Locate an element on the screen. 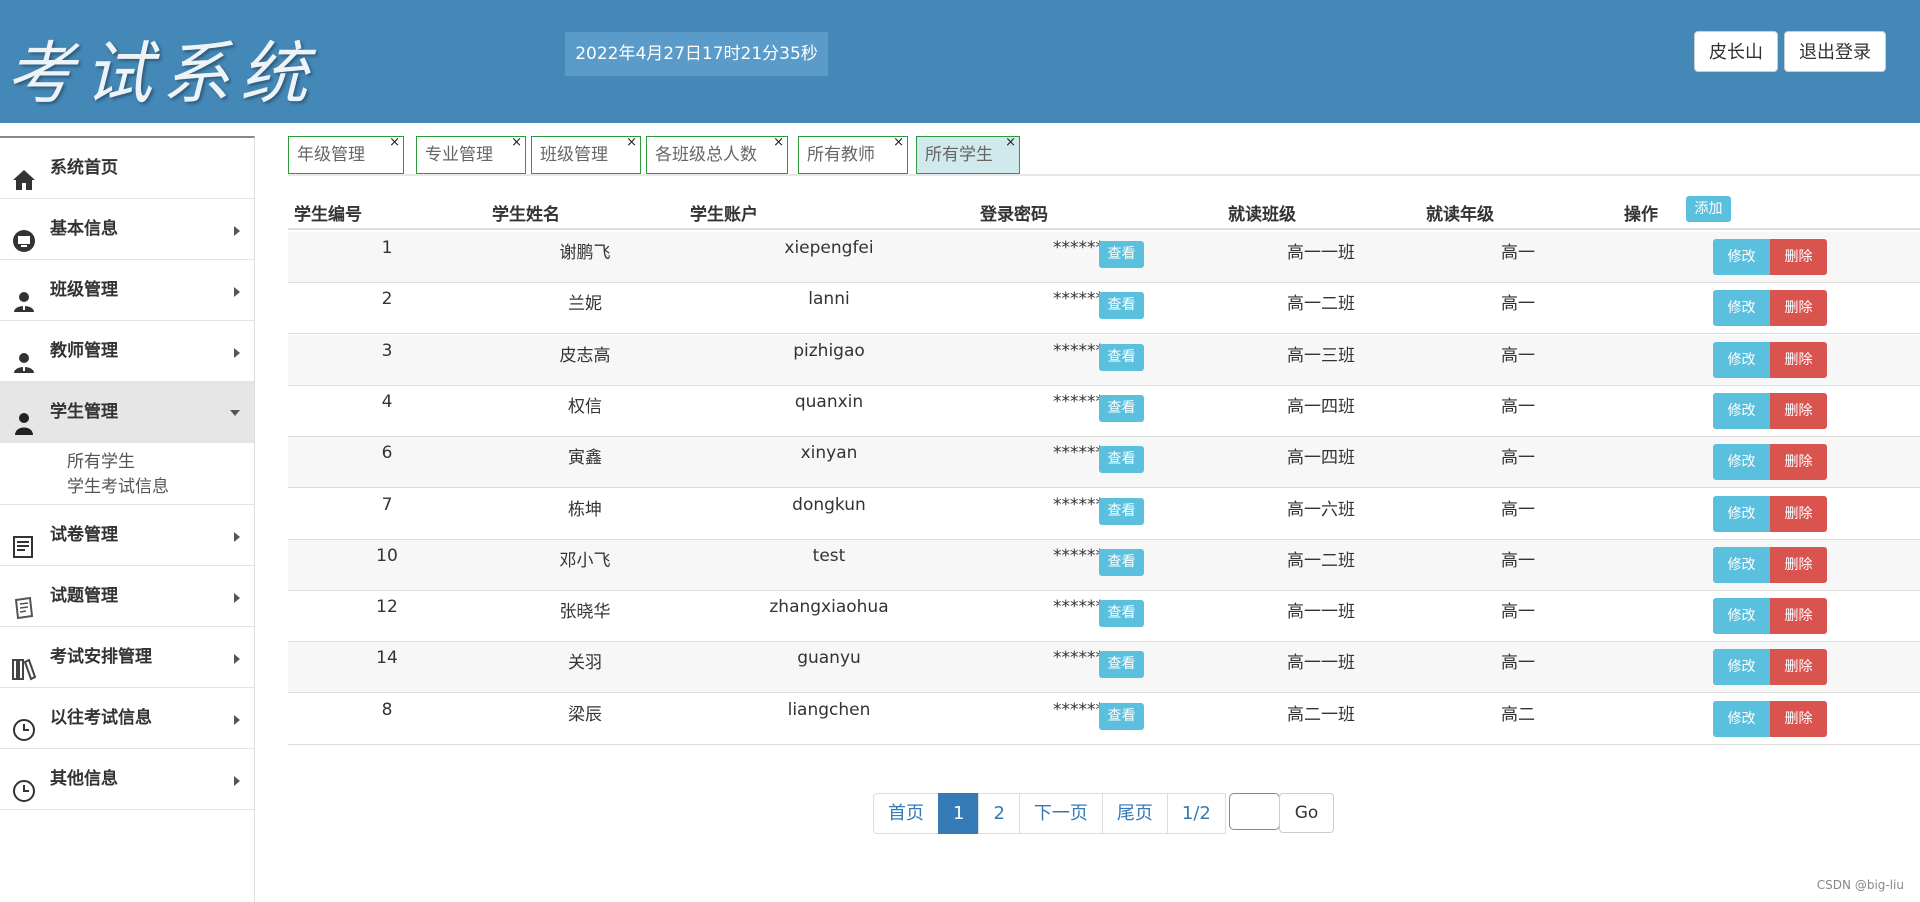 The height and width of the screenshot is (902, 1920). table-row: 2 兰妮 lanni 高一二班 高一 ****** 查看 修改 删除 is located at coordinates (1104, 309).